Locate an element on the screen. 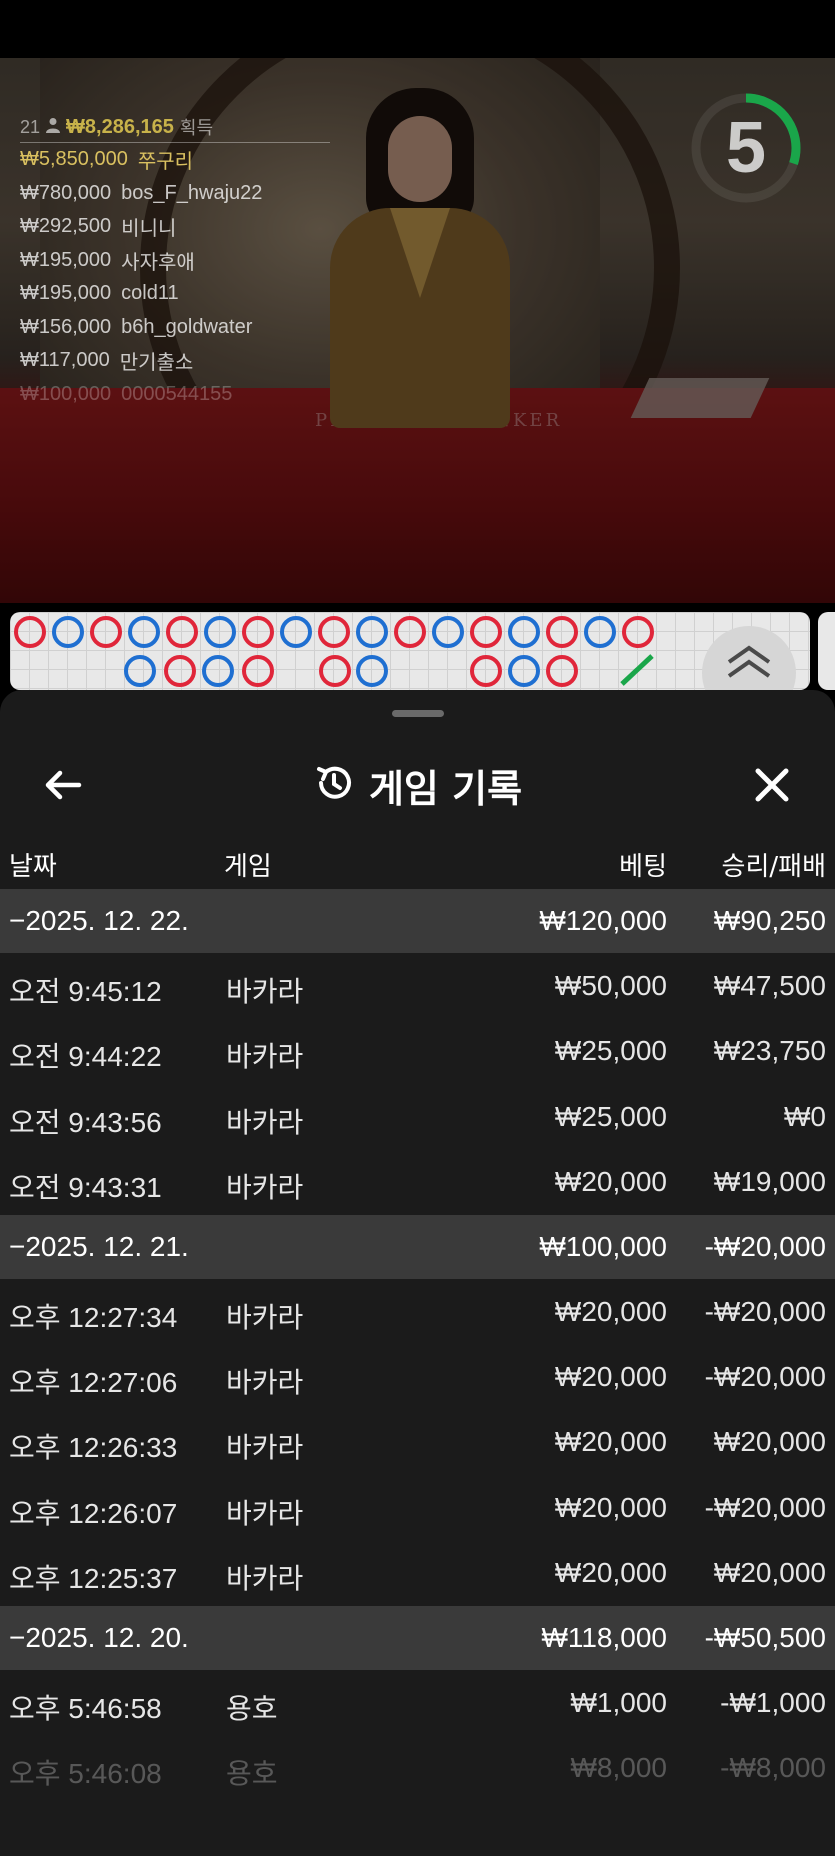 This screenshot has width=835, height=1856. winner-row: ₩117,000 만기출소 is located at coordinates (175, 361).